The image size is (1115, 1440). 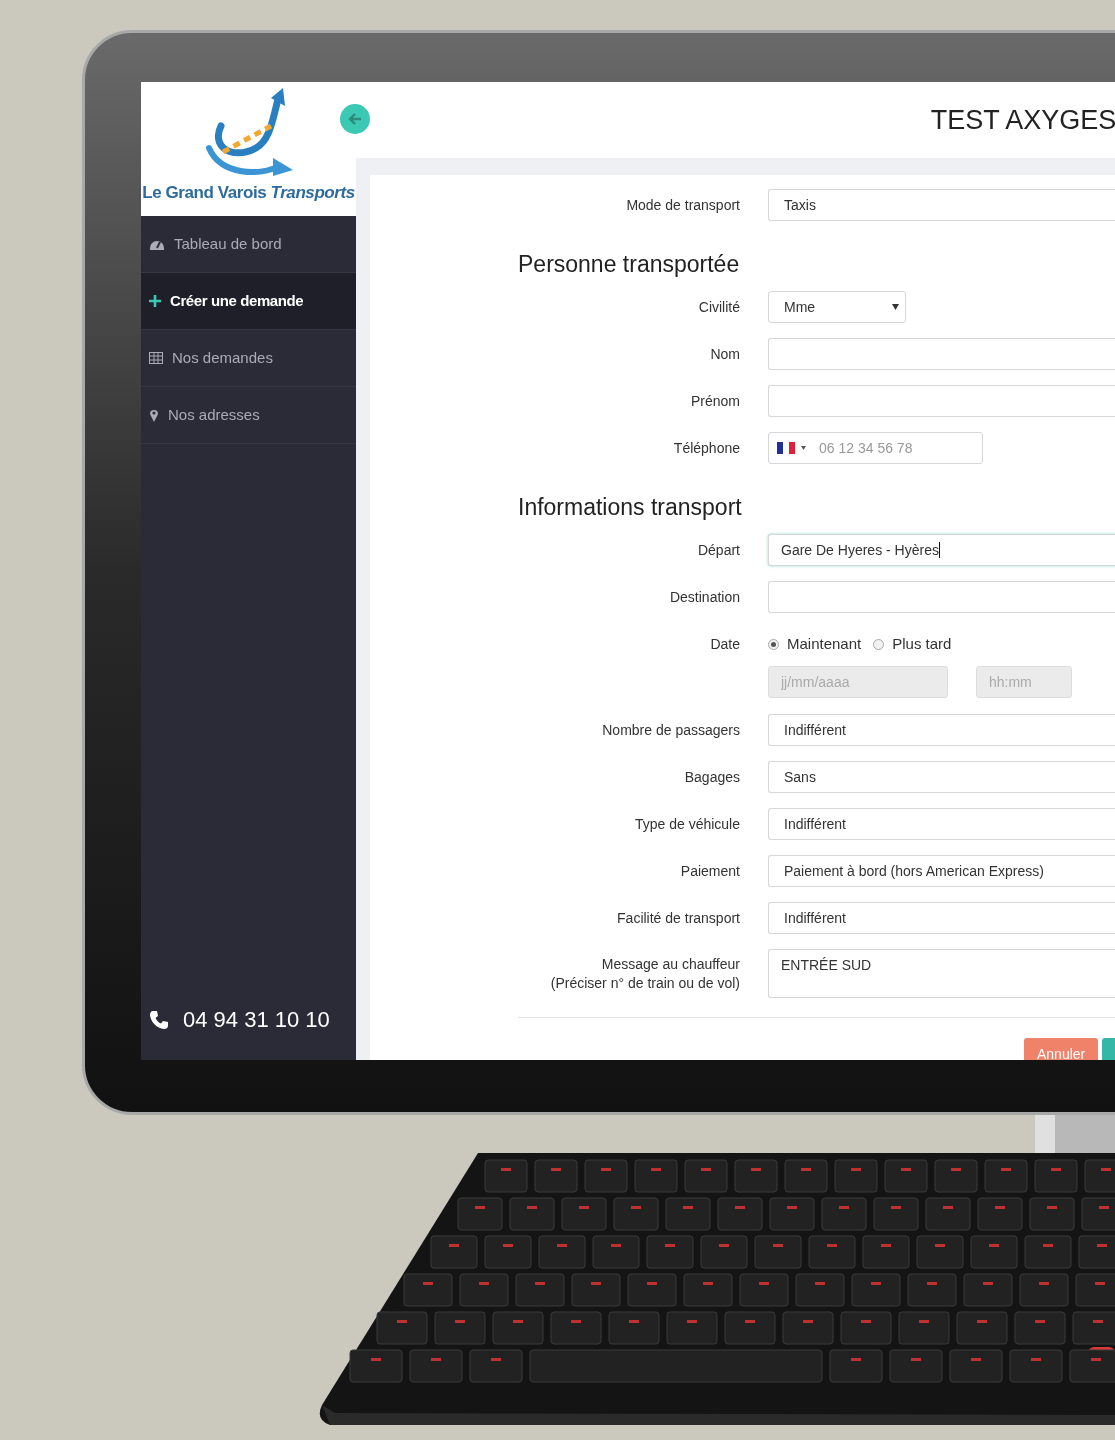 I want to click on section-heading: Personne transportée, so click(x=629, y=264).